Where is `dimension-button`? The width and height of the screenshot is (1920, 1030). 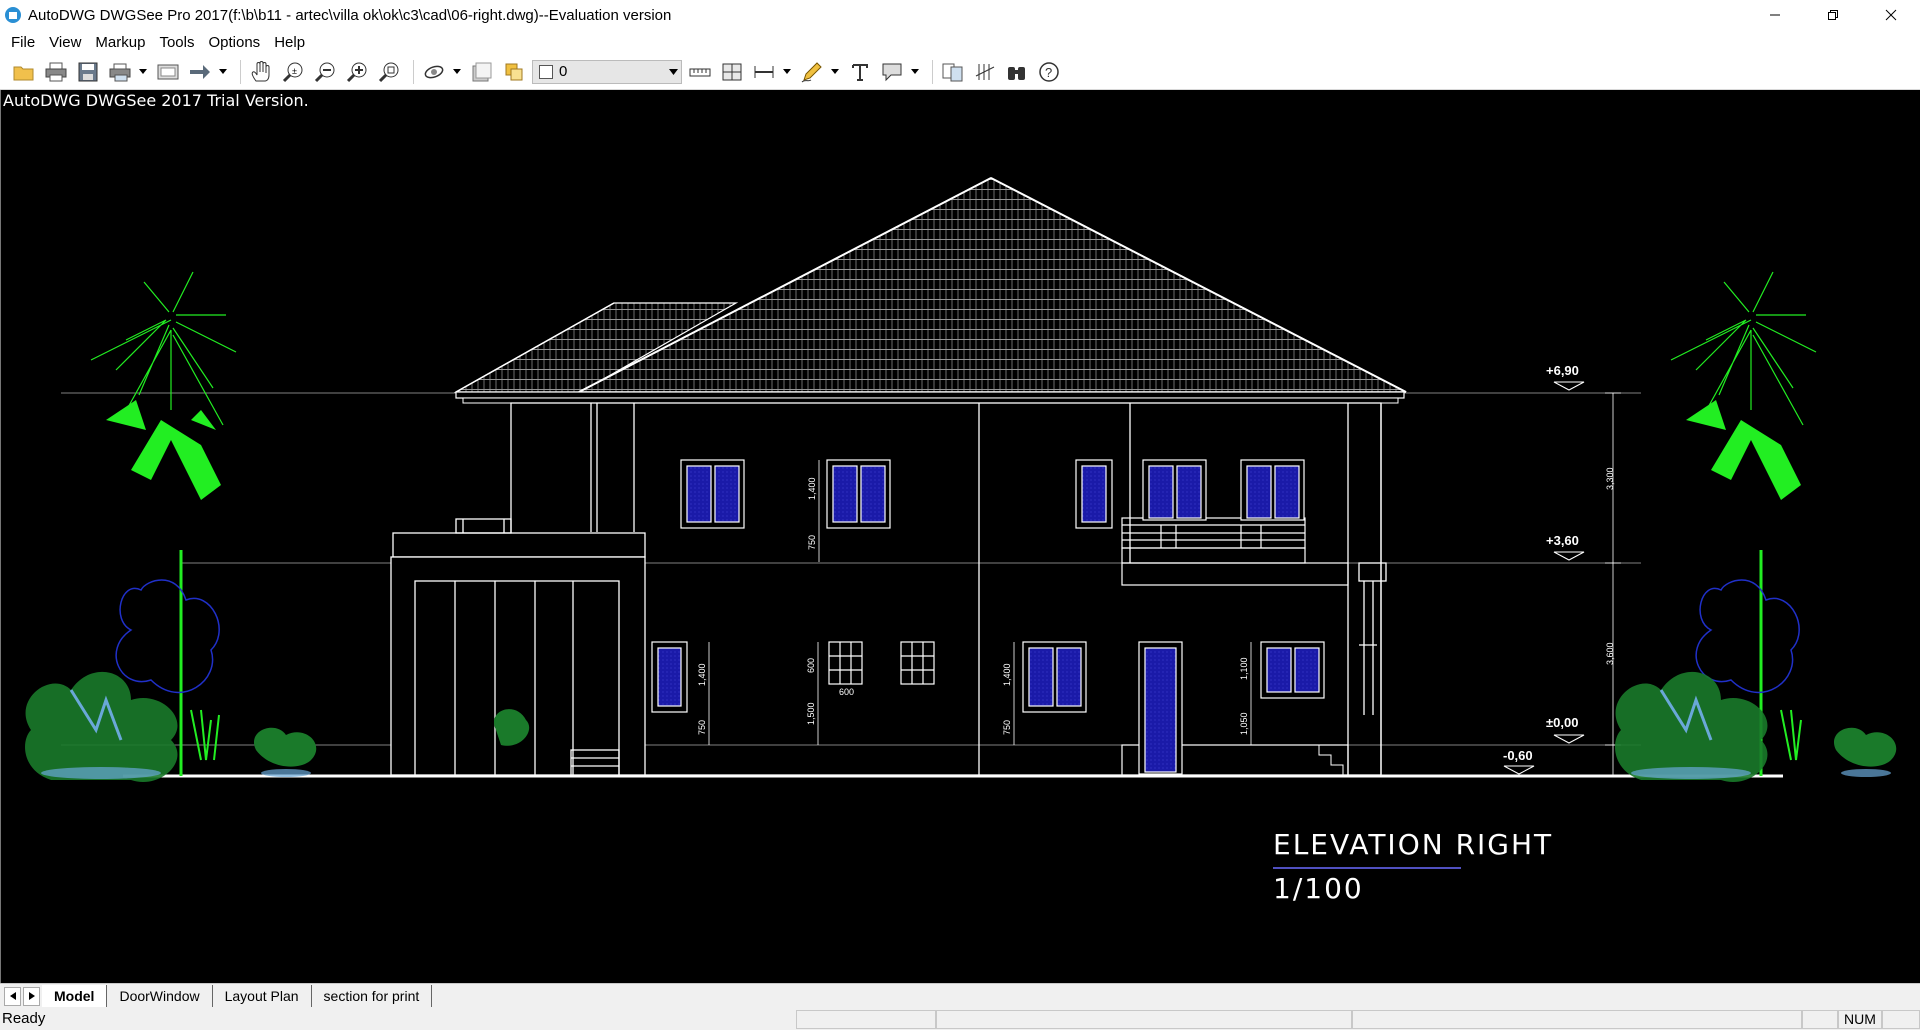
dimension-button is located at coordinates (764, 72).